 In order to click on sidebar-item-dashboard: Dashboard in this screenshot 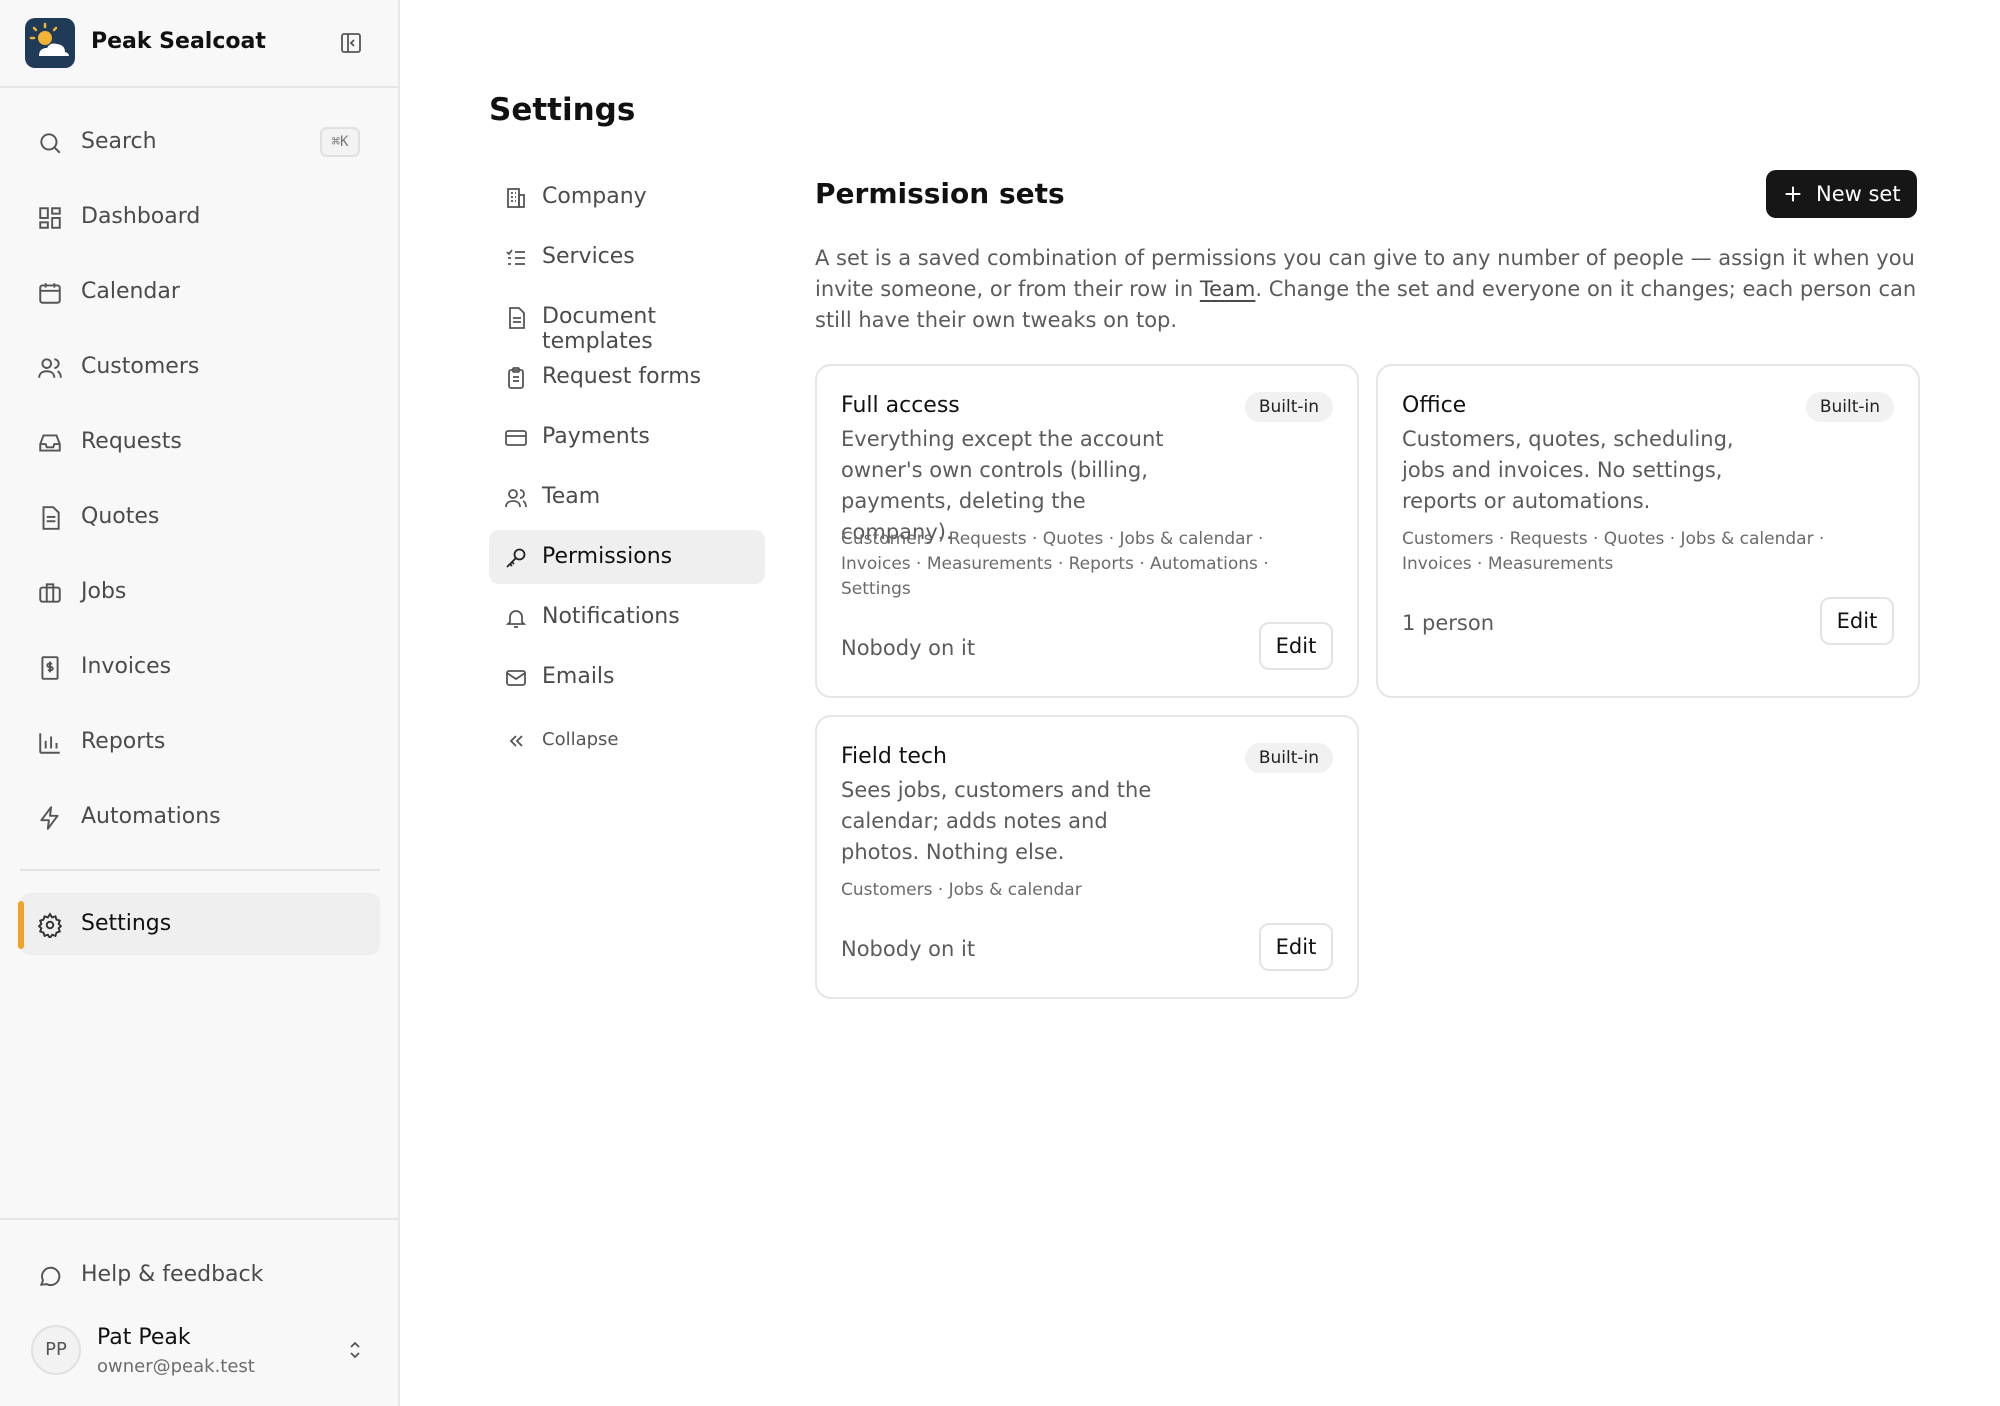, I will do `click(200, 217)`.